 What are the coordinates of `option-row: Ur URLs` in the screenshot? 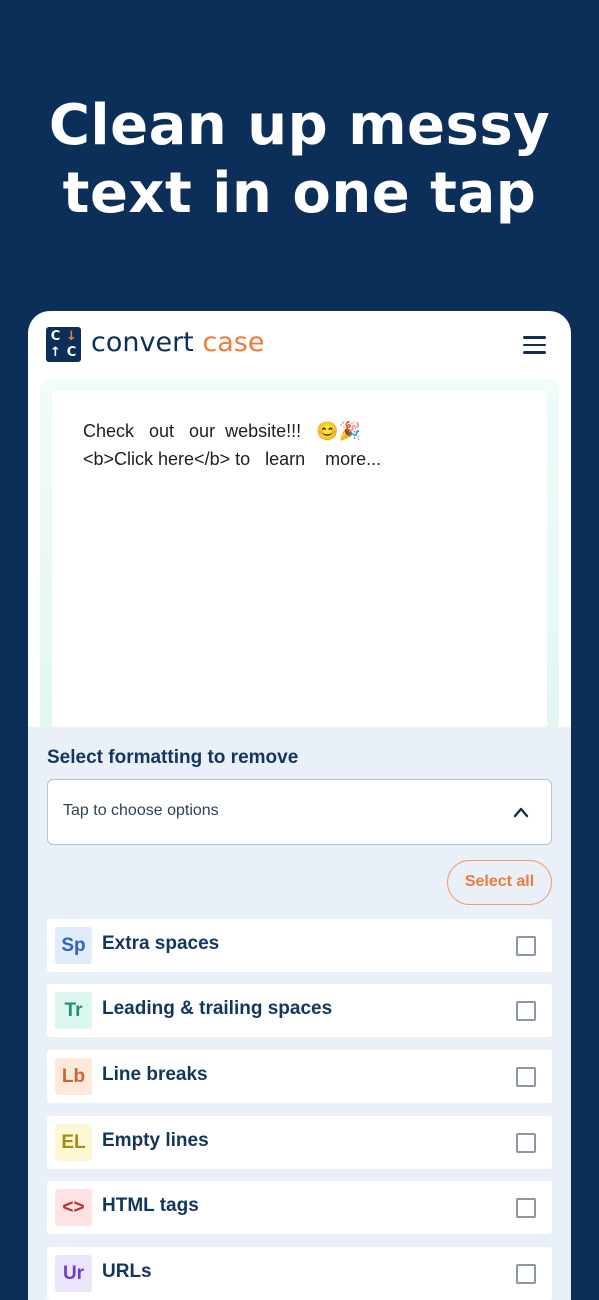 It's located at (299, 1273).